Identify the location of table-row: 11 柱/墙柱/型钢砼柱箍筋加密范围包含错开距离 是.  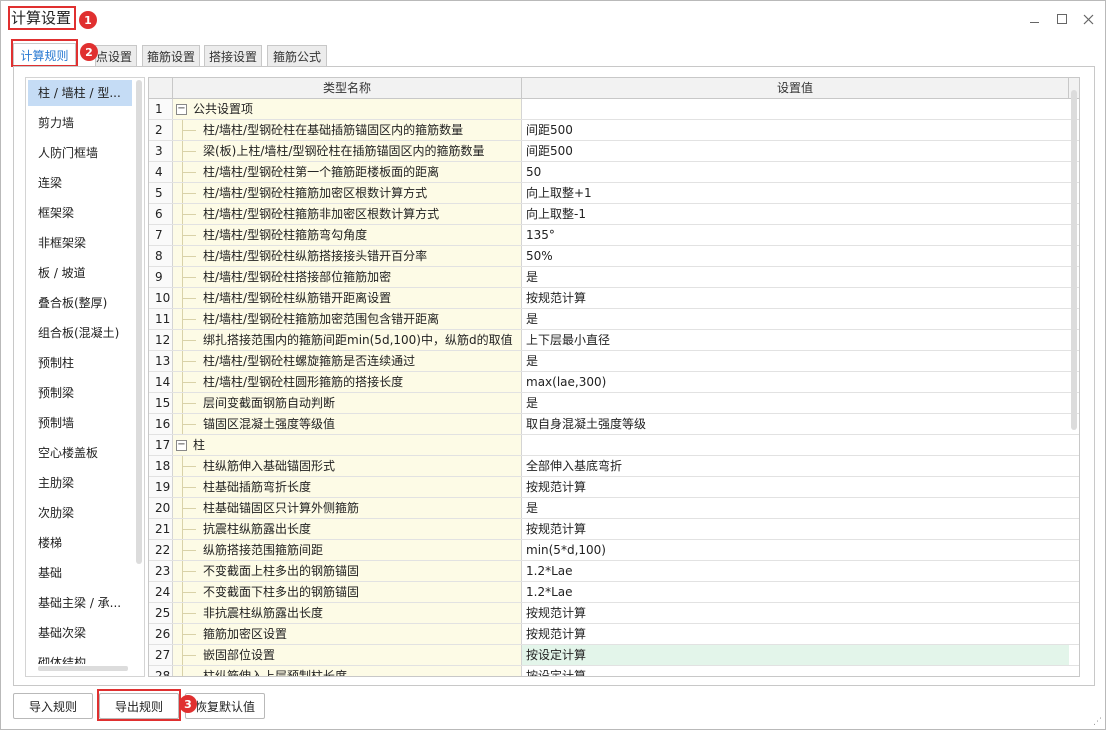
(614, 319).